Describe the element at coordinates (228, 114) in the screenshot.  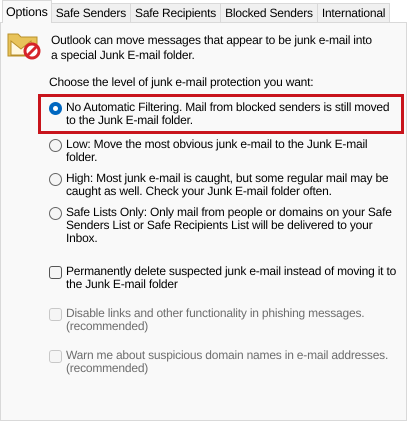
I see `option-label: No Automatic Filtering. Mail from blocked senders is still moved to the Junk E-mail folder.` at that location.